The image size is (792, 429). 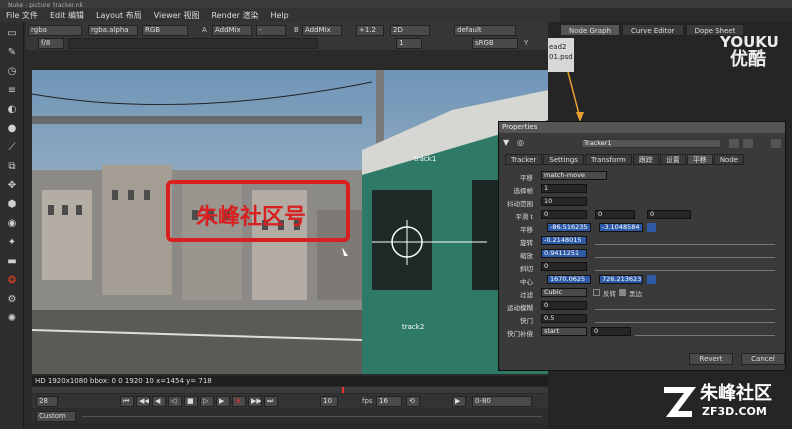 What do you see at coordinates (177, 15) in the screenshot?
I see `menu-viewer: Viewer 视图` at bounding box center [177, 15].